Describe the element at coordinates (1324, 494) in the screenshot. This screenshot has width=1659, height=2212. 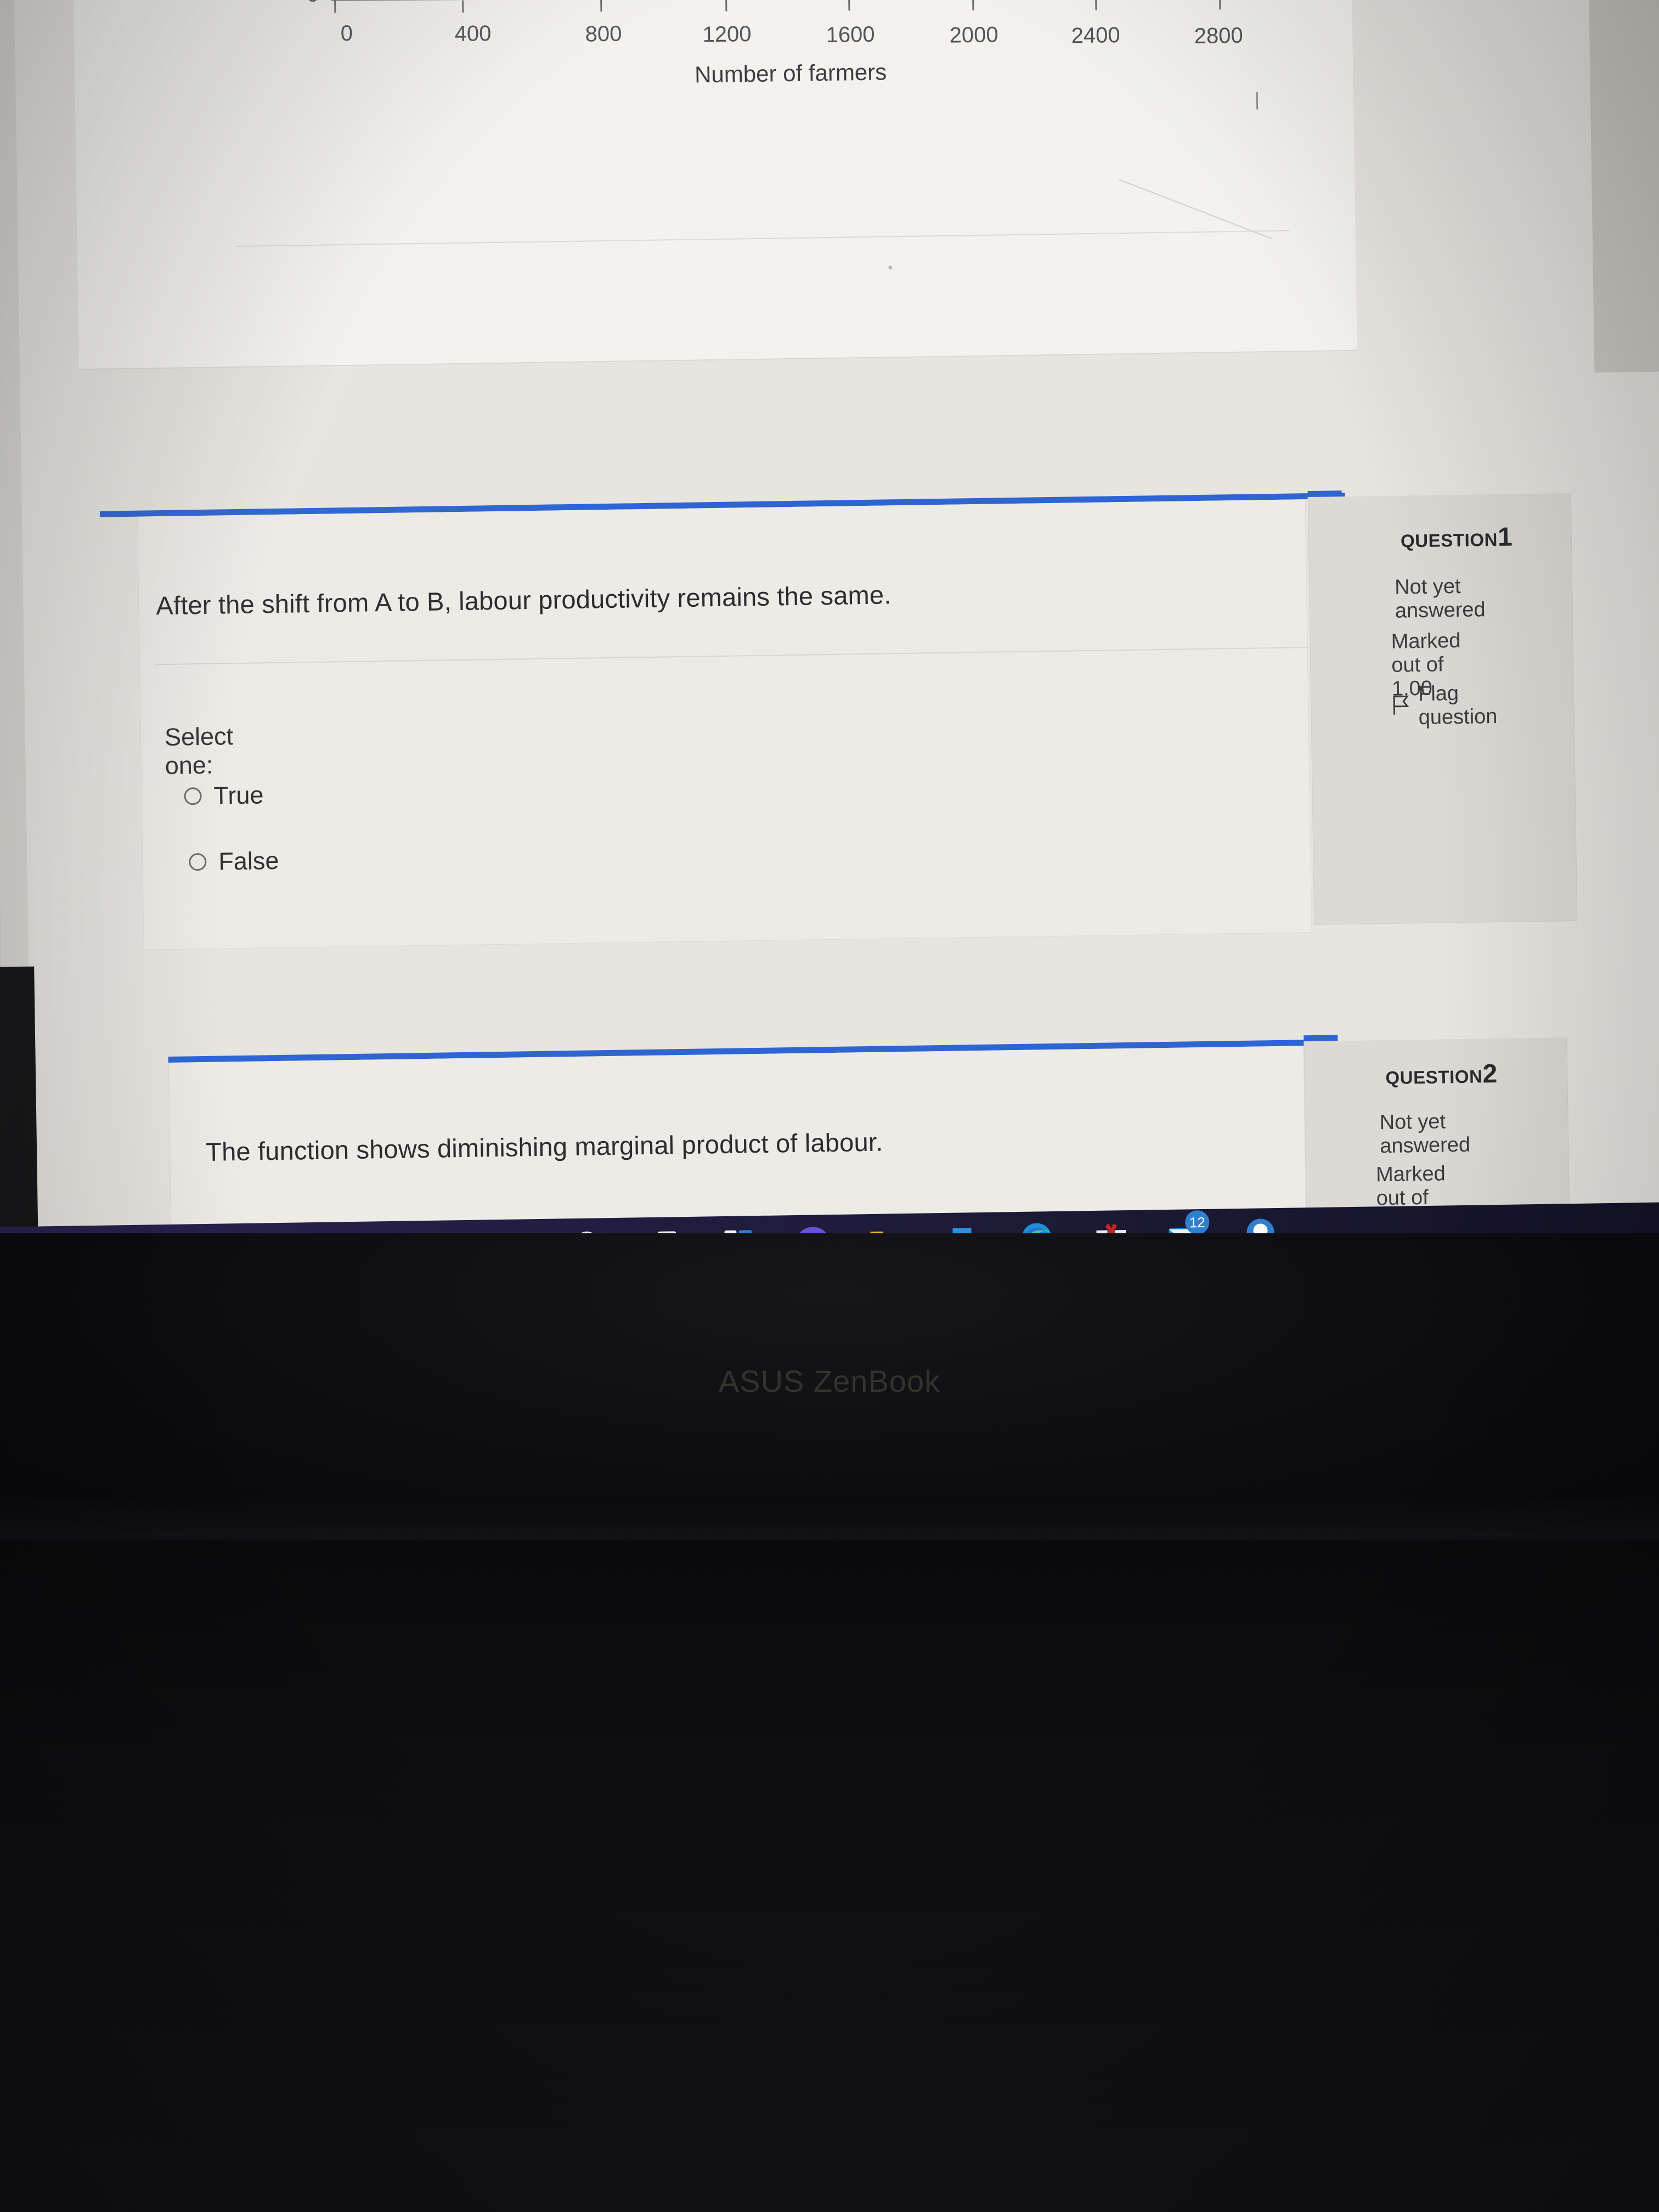
I see `question-1-side-accent` at that location.